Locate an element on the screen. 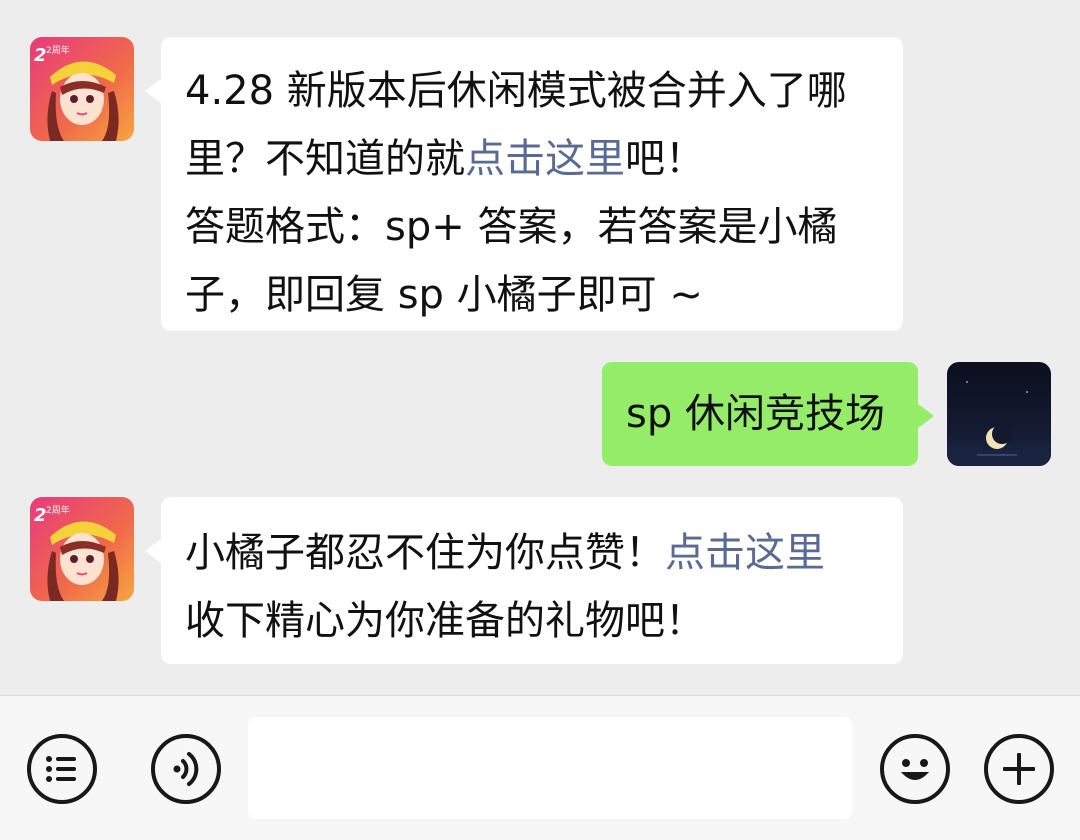  outgoing-message-bubble: sp 休闲竞技场 is located at coordinates (768, 414).